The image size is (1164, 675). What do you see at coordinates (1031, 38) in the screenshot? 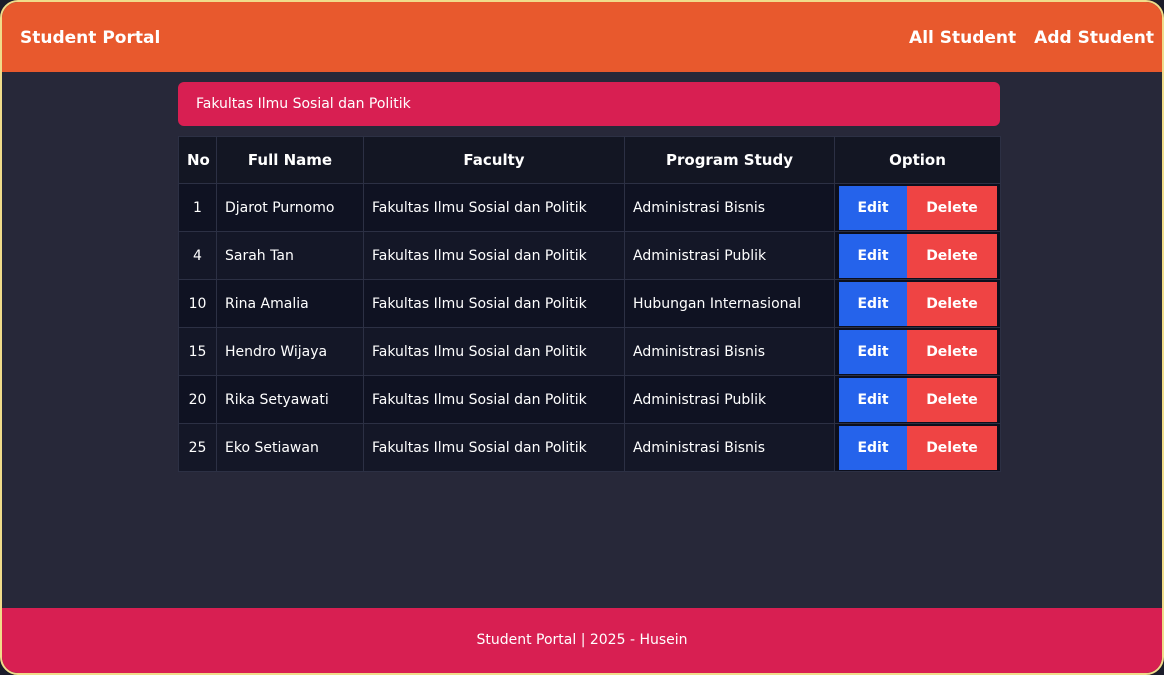
I see `nav-links: All Student Add Student` at bounding box center [1031, 38].